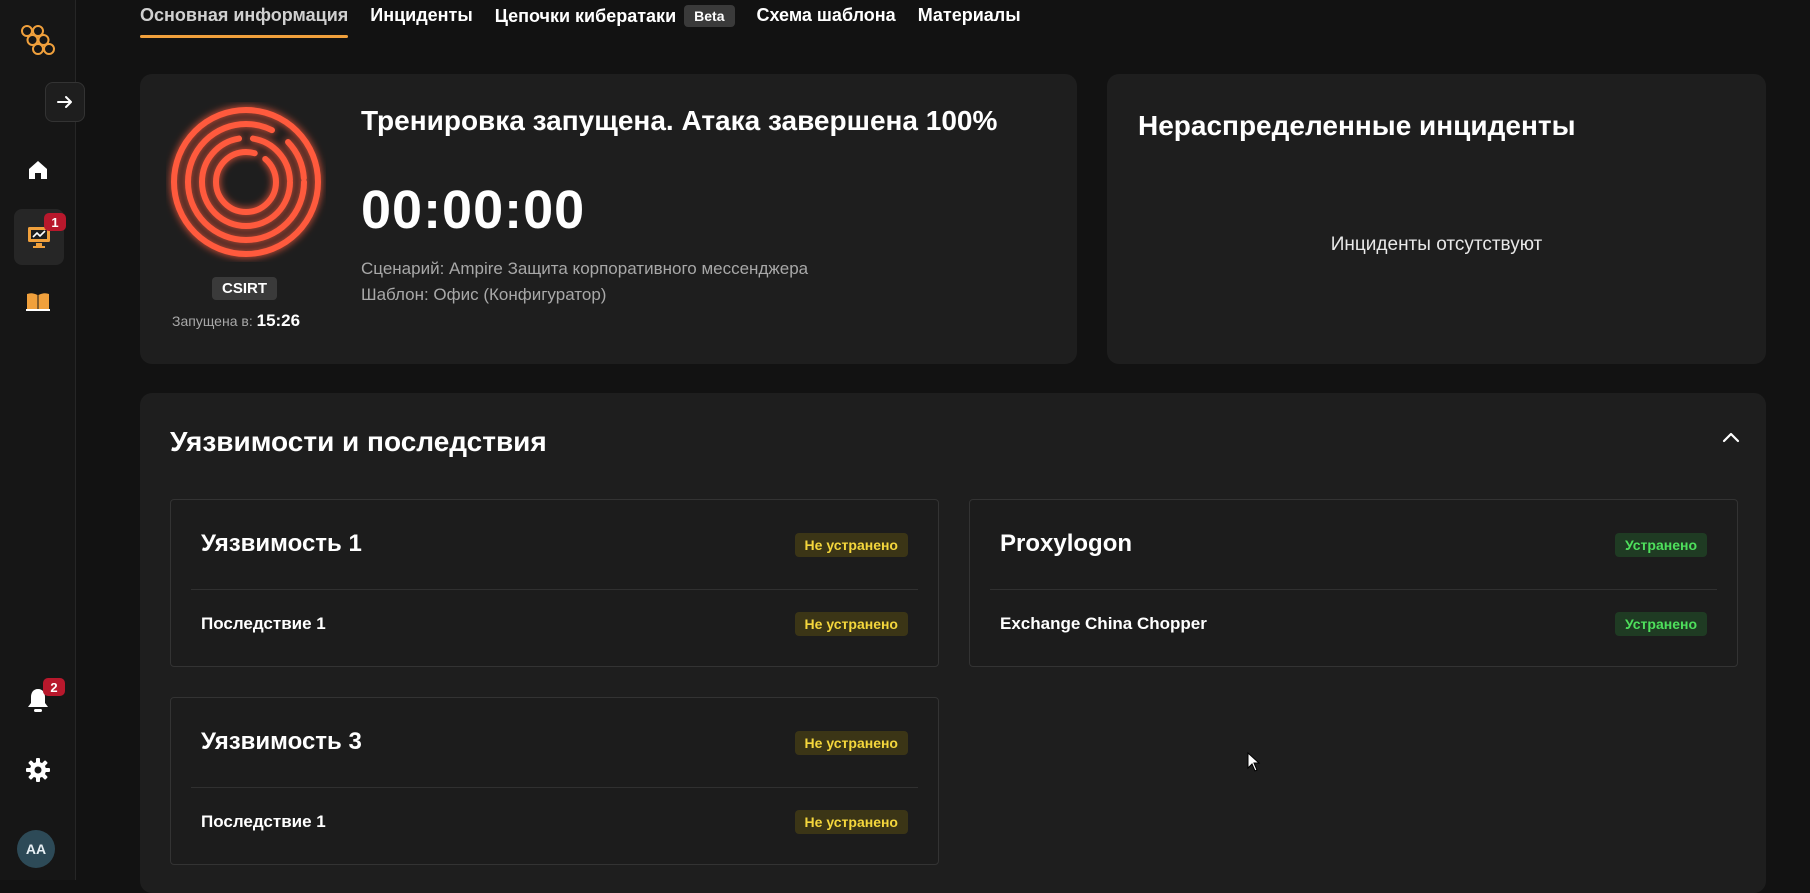 The height and width of the screenshot is (893, 1810). I want to click on template: Шаблон: Офис (Конфигуратор), so click(484, 294).